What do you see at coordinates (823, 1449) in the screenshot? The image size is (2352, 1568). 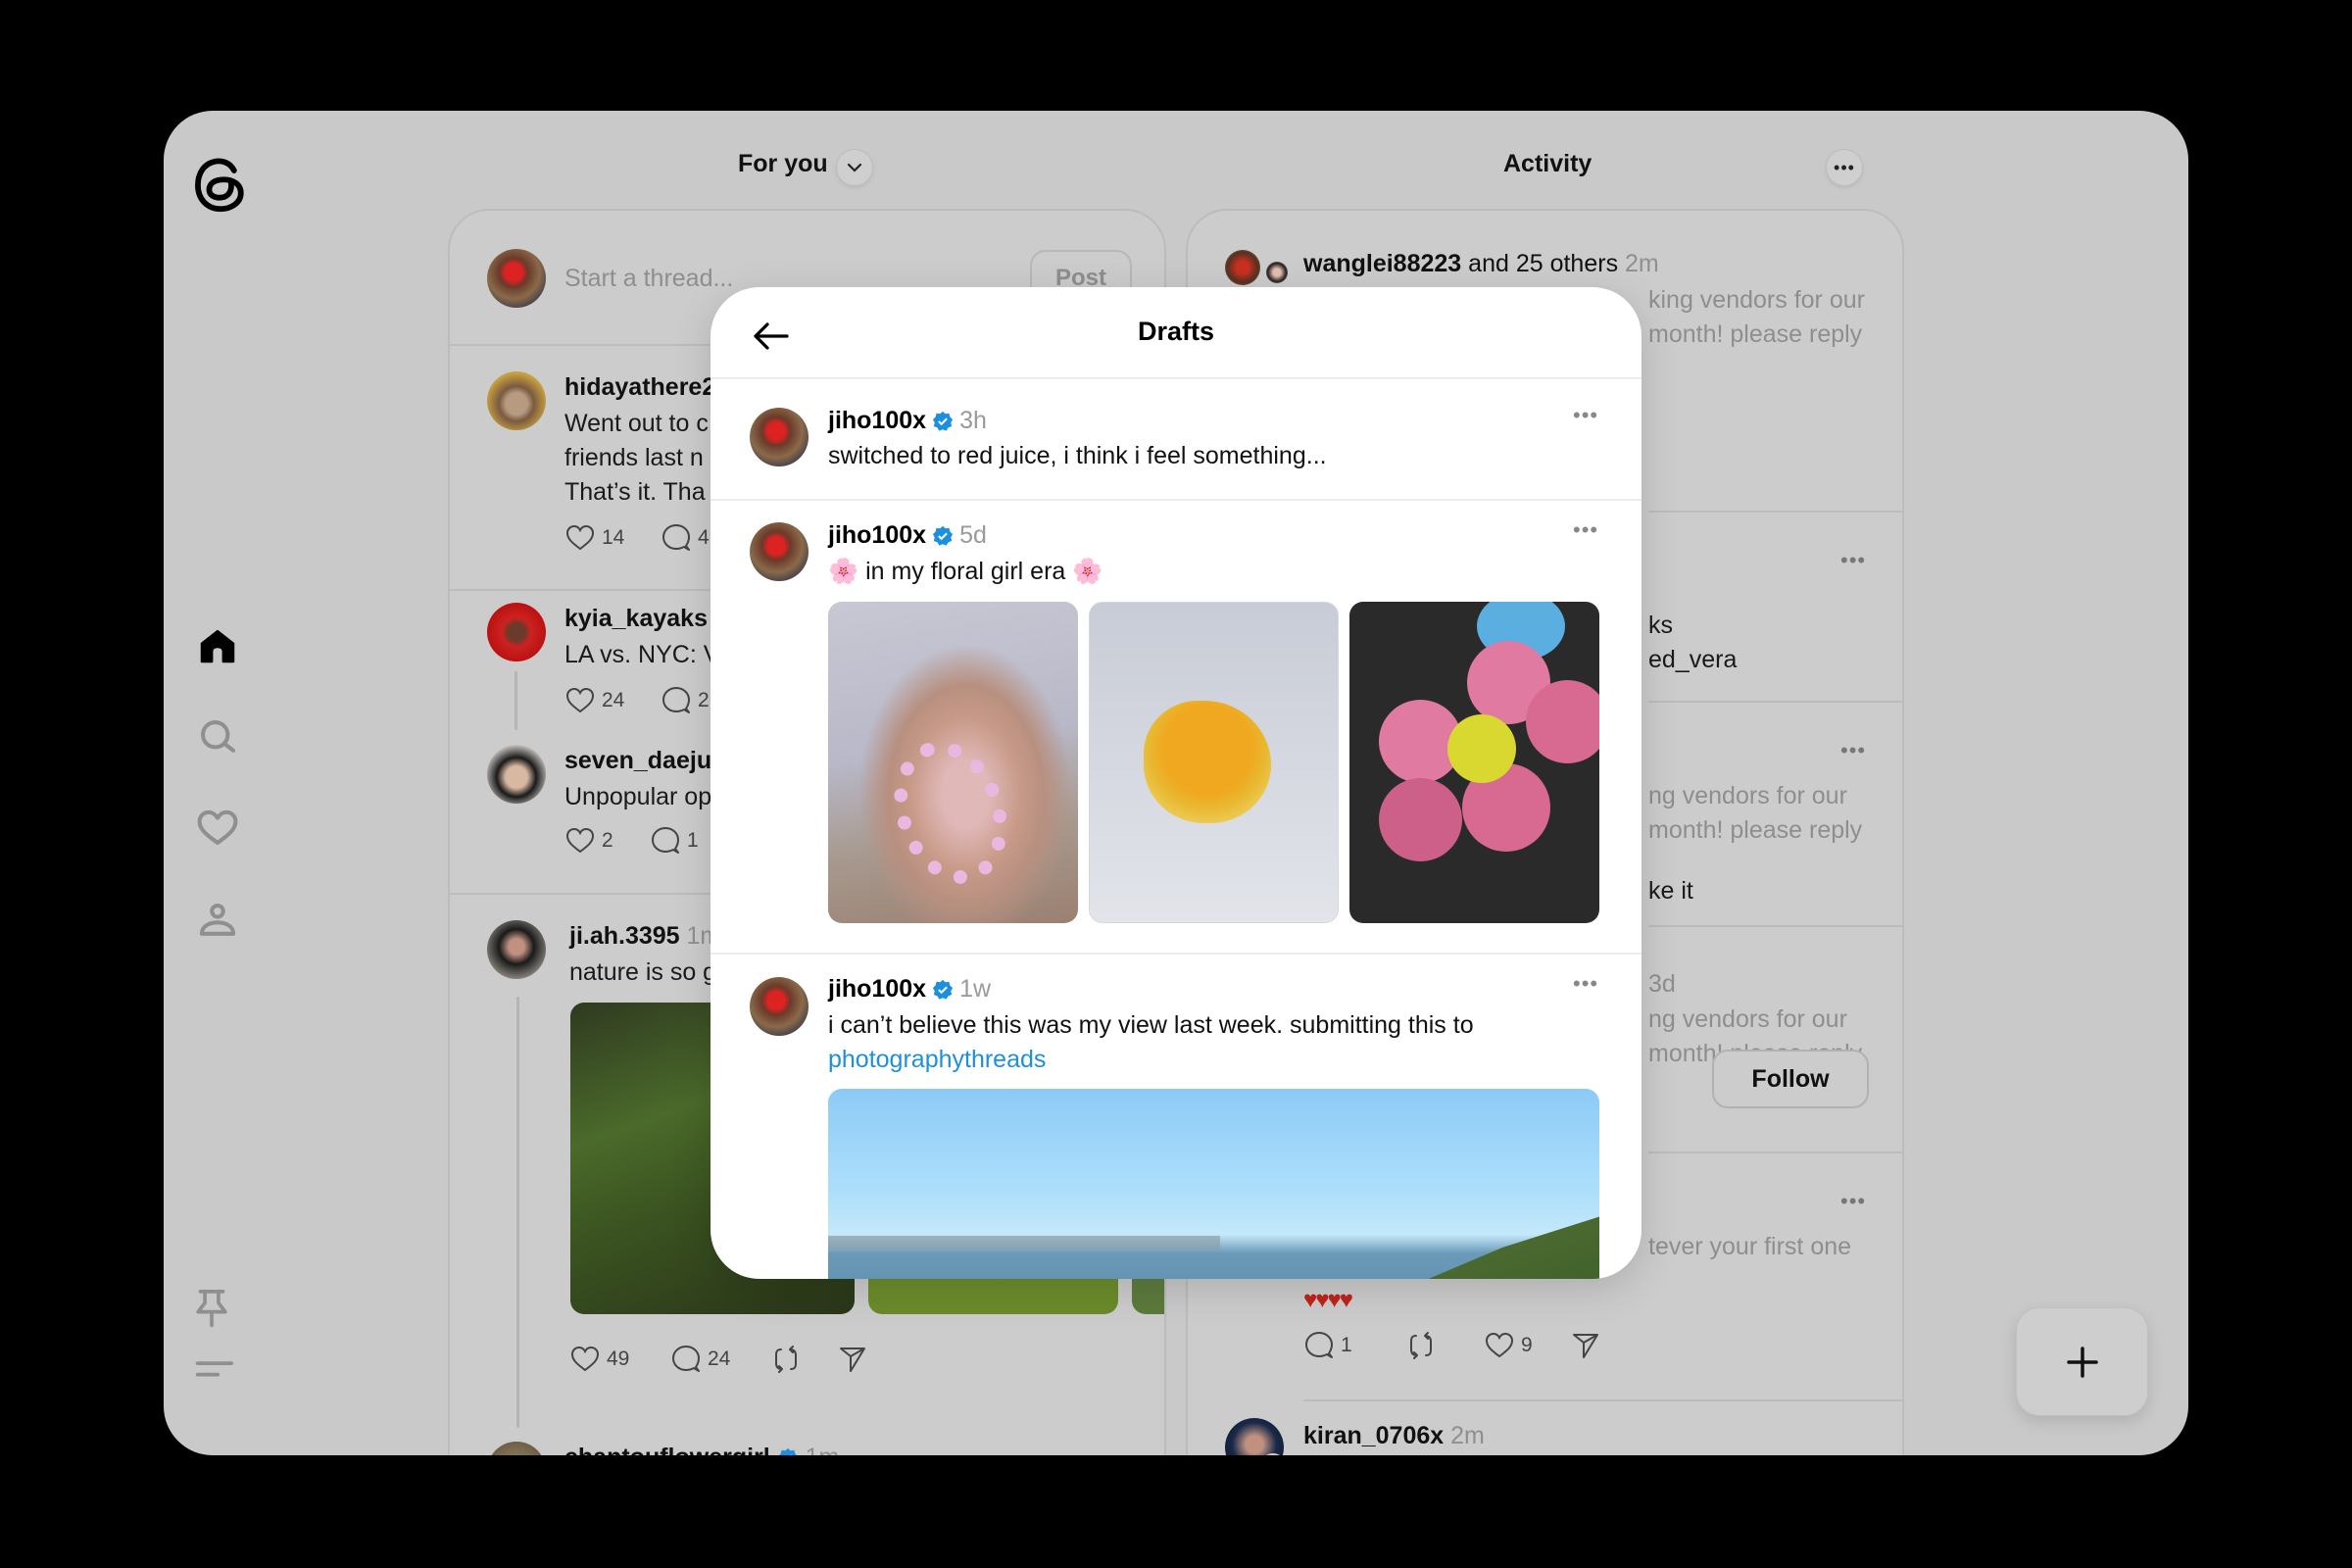 I see `post-time: 1m` at bounding box center [823, 1449].